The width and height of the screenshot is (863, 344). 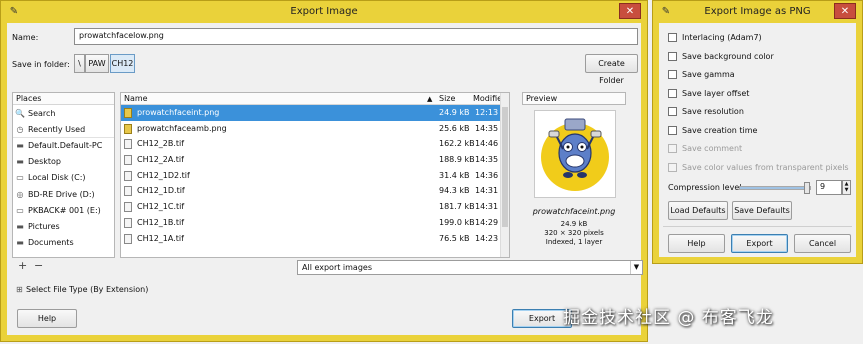 What do you see at coordinates (44, 226) in the screenshot?
I see `place-label: Pictures` at bounding box center [44, 226].